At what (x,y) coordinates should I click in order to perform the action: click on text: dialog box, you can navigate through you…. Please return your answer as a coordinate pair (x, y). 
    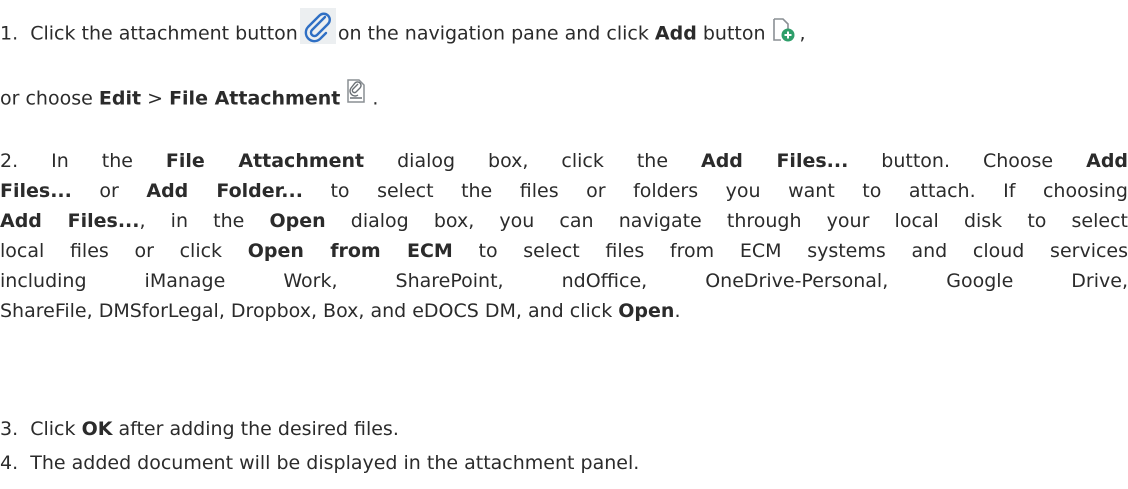
    Looking at the image, I should click on (739, 221).